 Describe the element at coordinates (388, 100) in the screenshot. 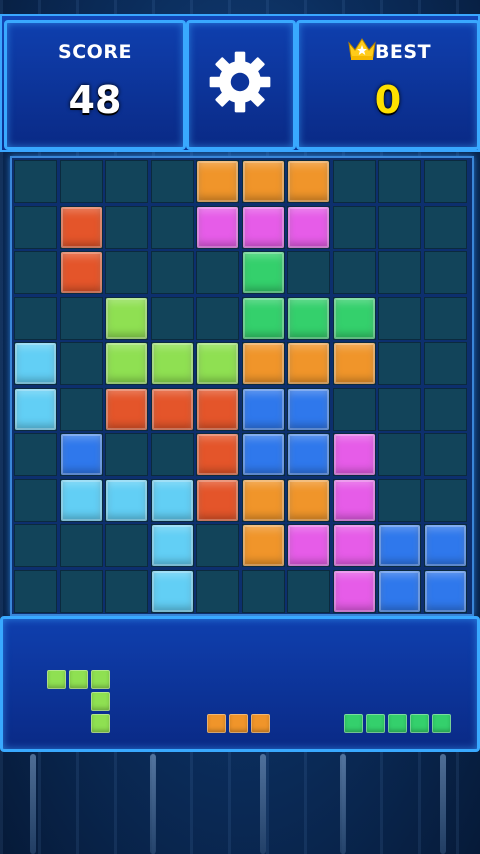

I see `best-value: 0` at that location.